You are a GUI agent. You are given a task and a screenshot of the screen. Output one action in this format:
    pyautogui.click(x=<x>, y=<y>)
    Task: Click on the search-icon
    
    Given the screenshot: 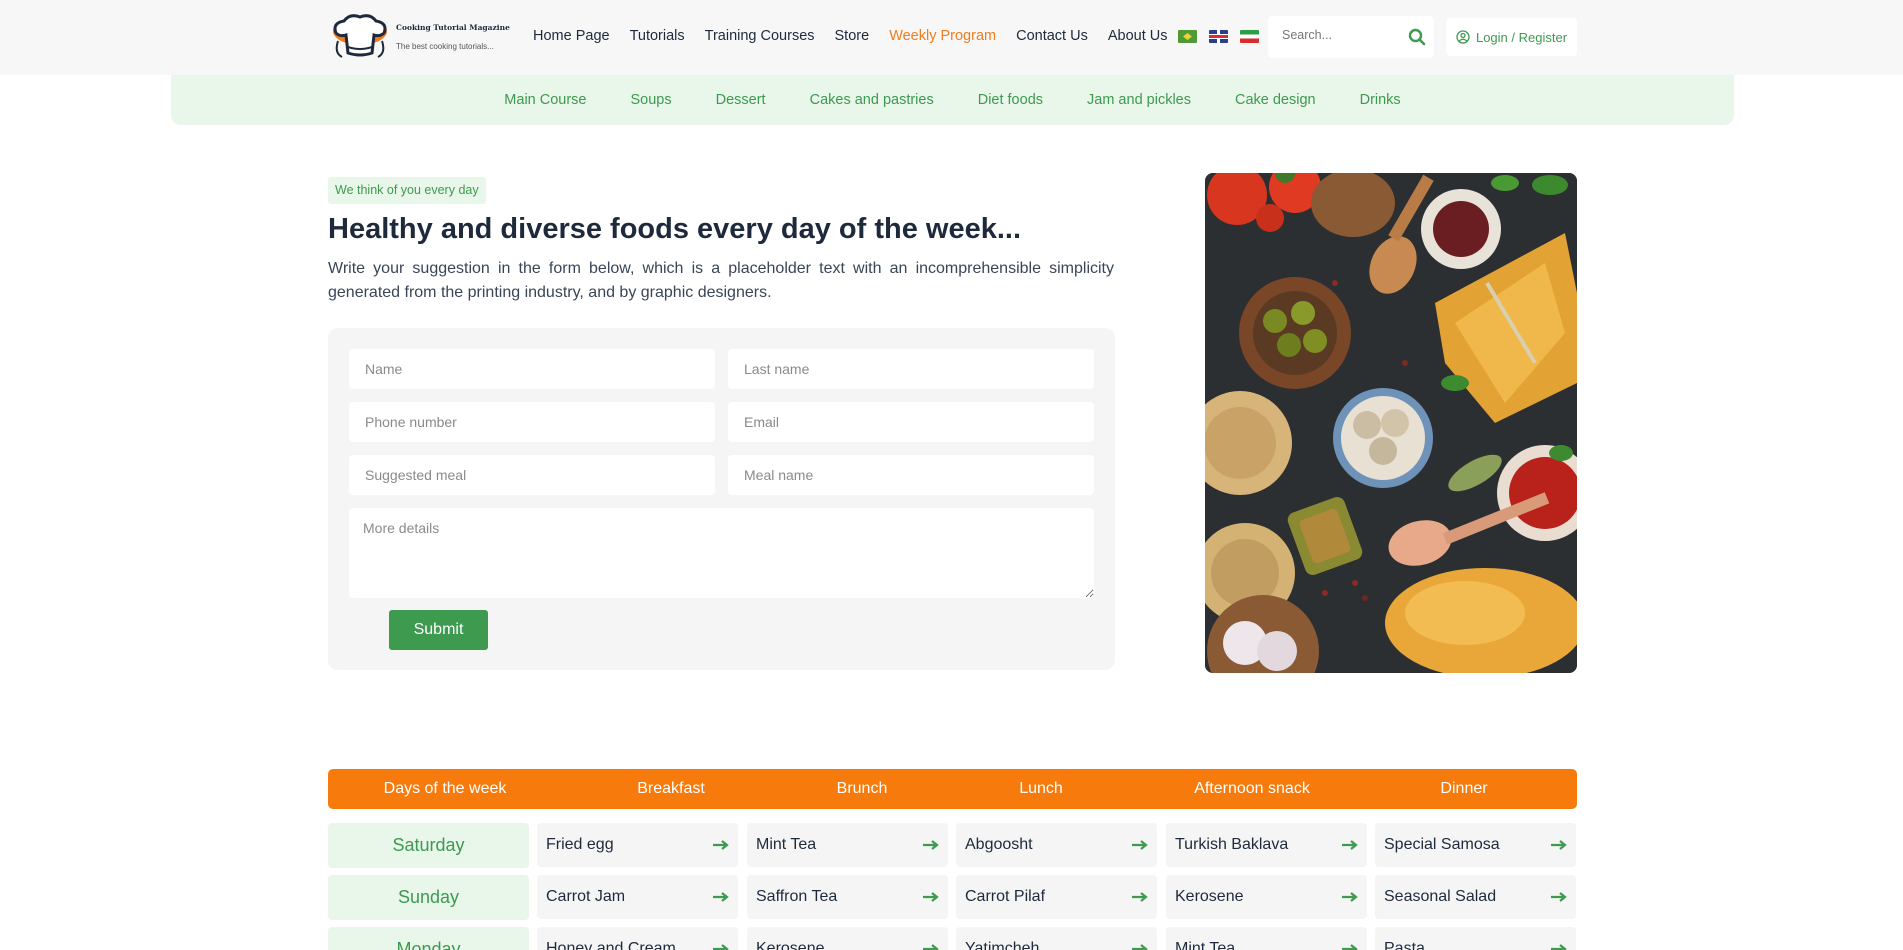 What is the action you would take?
    pyautogui.click(x=1417, y=37)
    